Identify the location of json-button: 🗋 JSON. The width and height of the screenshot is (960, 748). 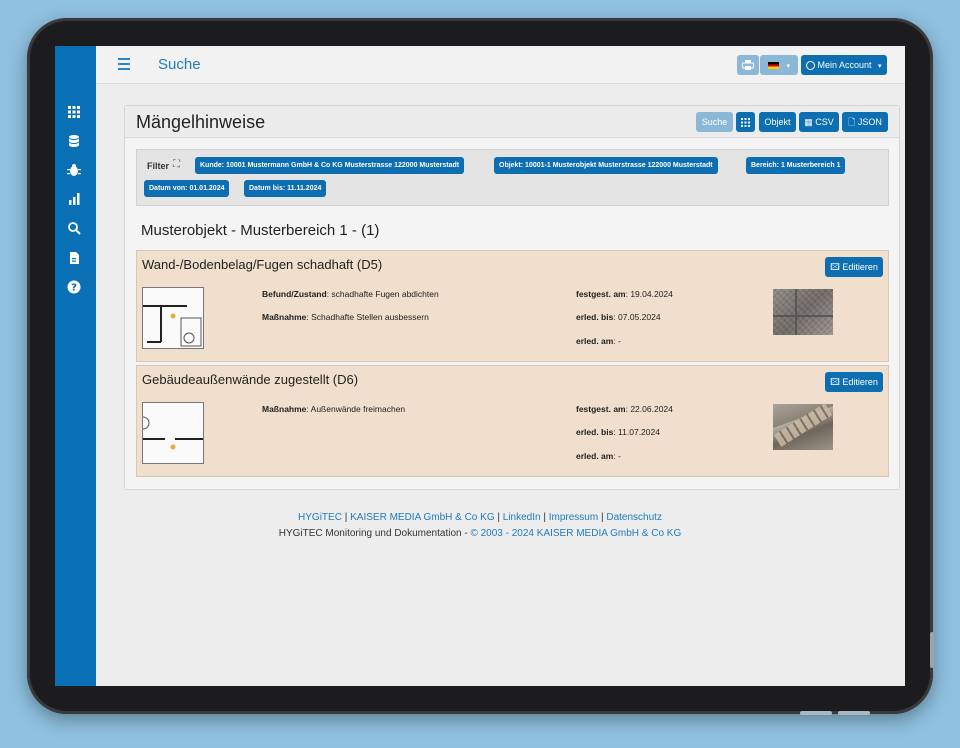
(865, 122).